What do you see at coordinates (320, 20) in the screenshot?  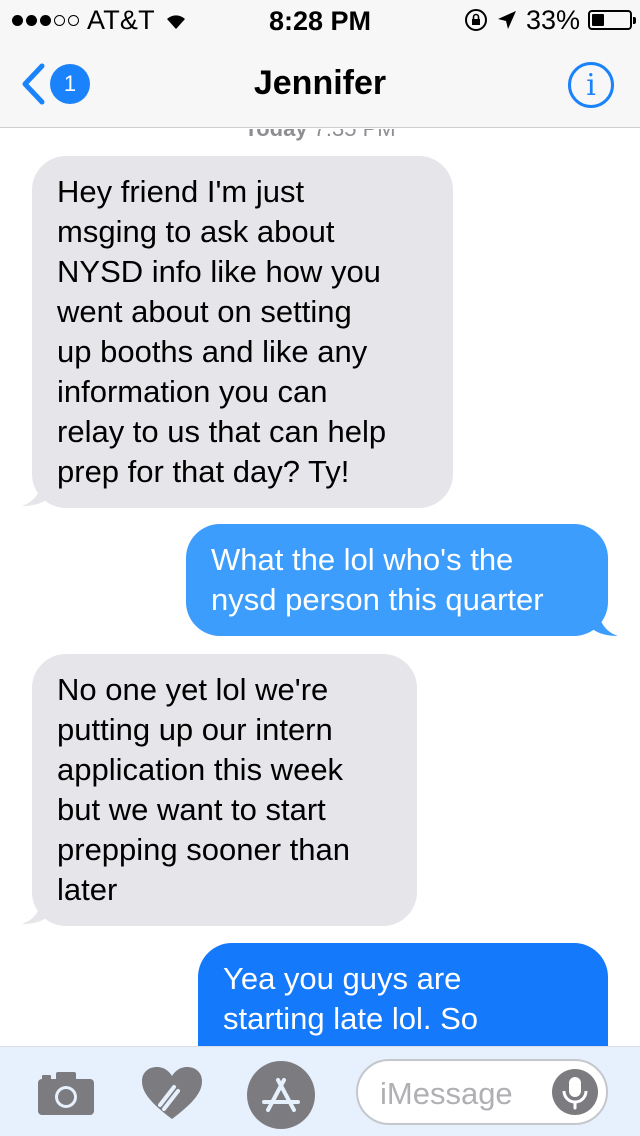 I see `status-bar: AT&T 8:28 PM 33%` at bounding box center [320, 20].